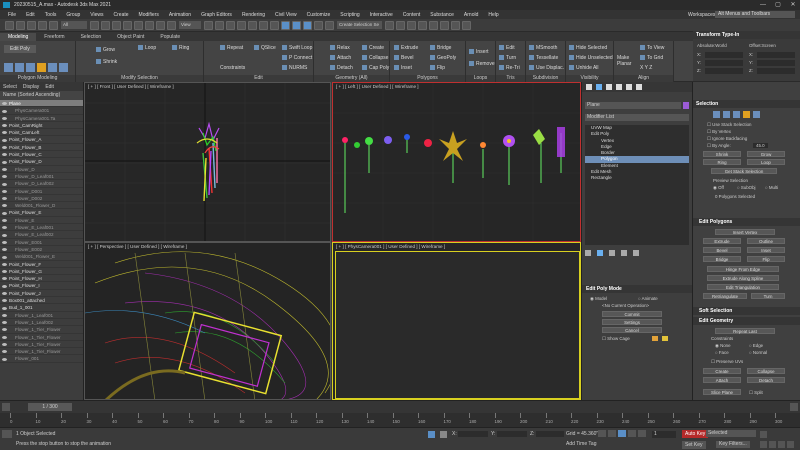 This screenshot has height=450, width=800. Describe the element at coordinates (588, 48) in the screenshot. I see `hide-selected-button: Hide Selected` at that location.